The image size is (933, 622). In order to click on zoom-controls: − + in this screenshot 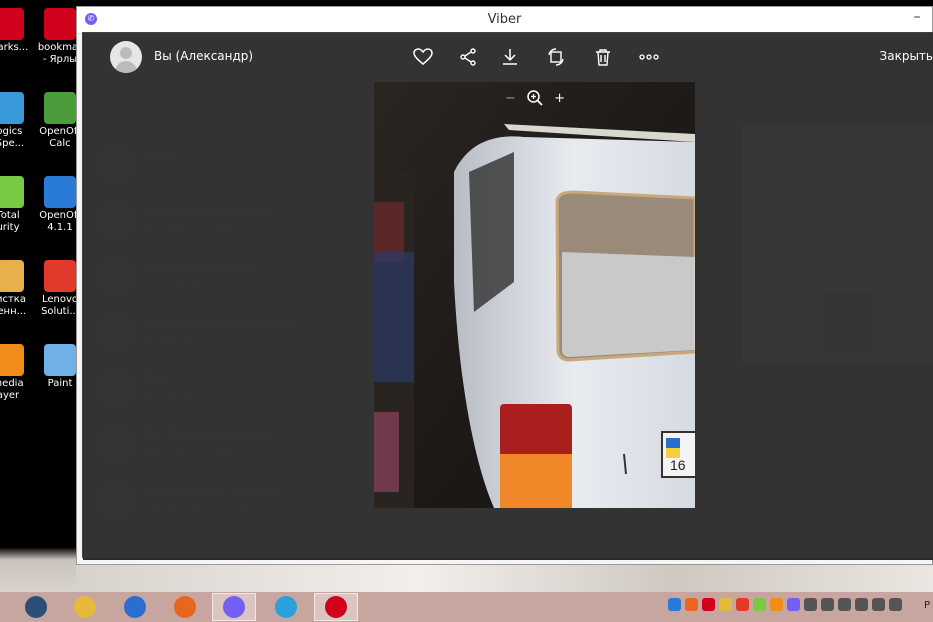, I will do `click(535, 98)`.